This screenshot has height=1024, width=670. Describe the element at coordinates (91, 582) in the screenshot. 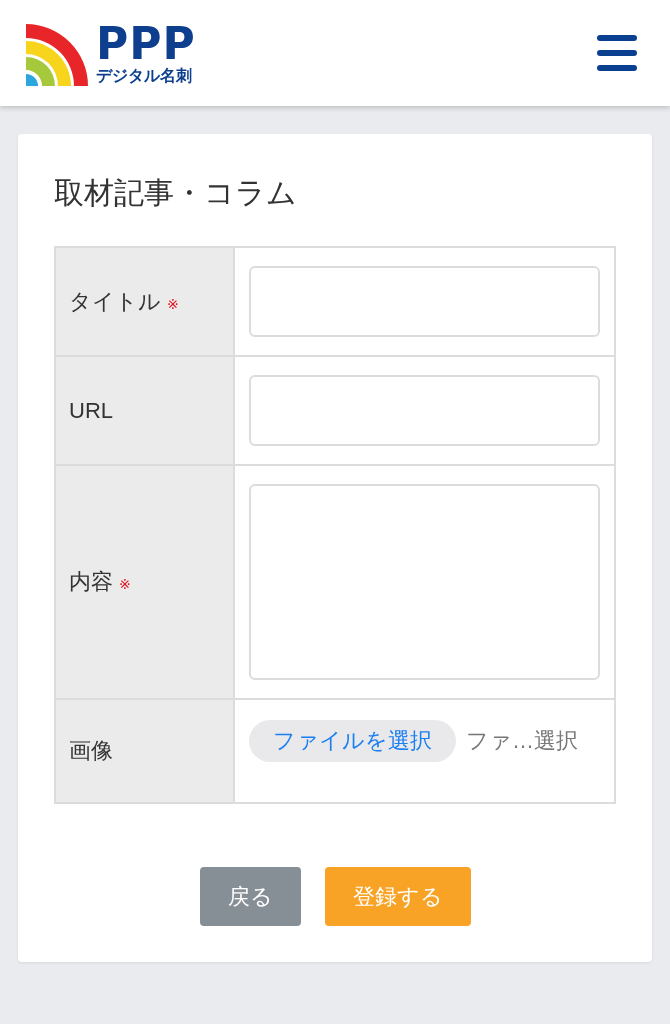

I see `field-label: 内容` at that location.